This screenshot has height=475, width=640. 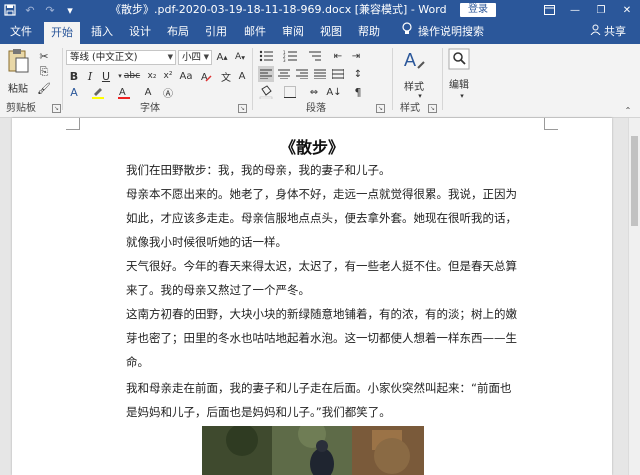 What do you see at coordinates (601, 10) in the screenshot?
I see `restore-icon: ❐` at bounding box center [601, 10].